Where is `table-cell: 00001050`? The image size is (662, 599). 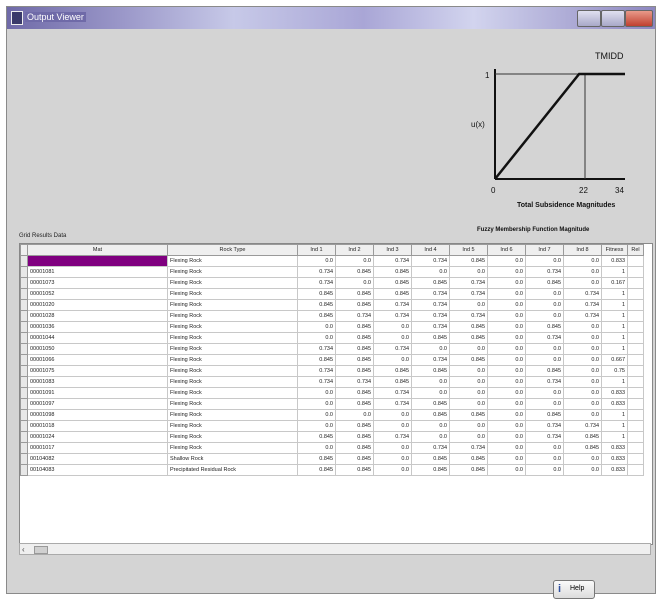 table-cell: 00001050 is located at coordinates (97, 349).